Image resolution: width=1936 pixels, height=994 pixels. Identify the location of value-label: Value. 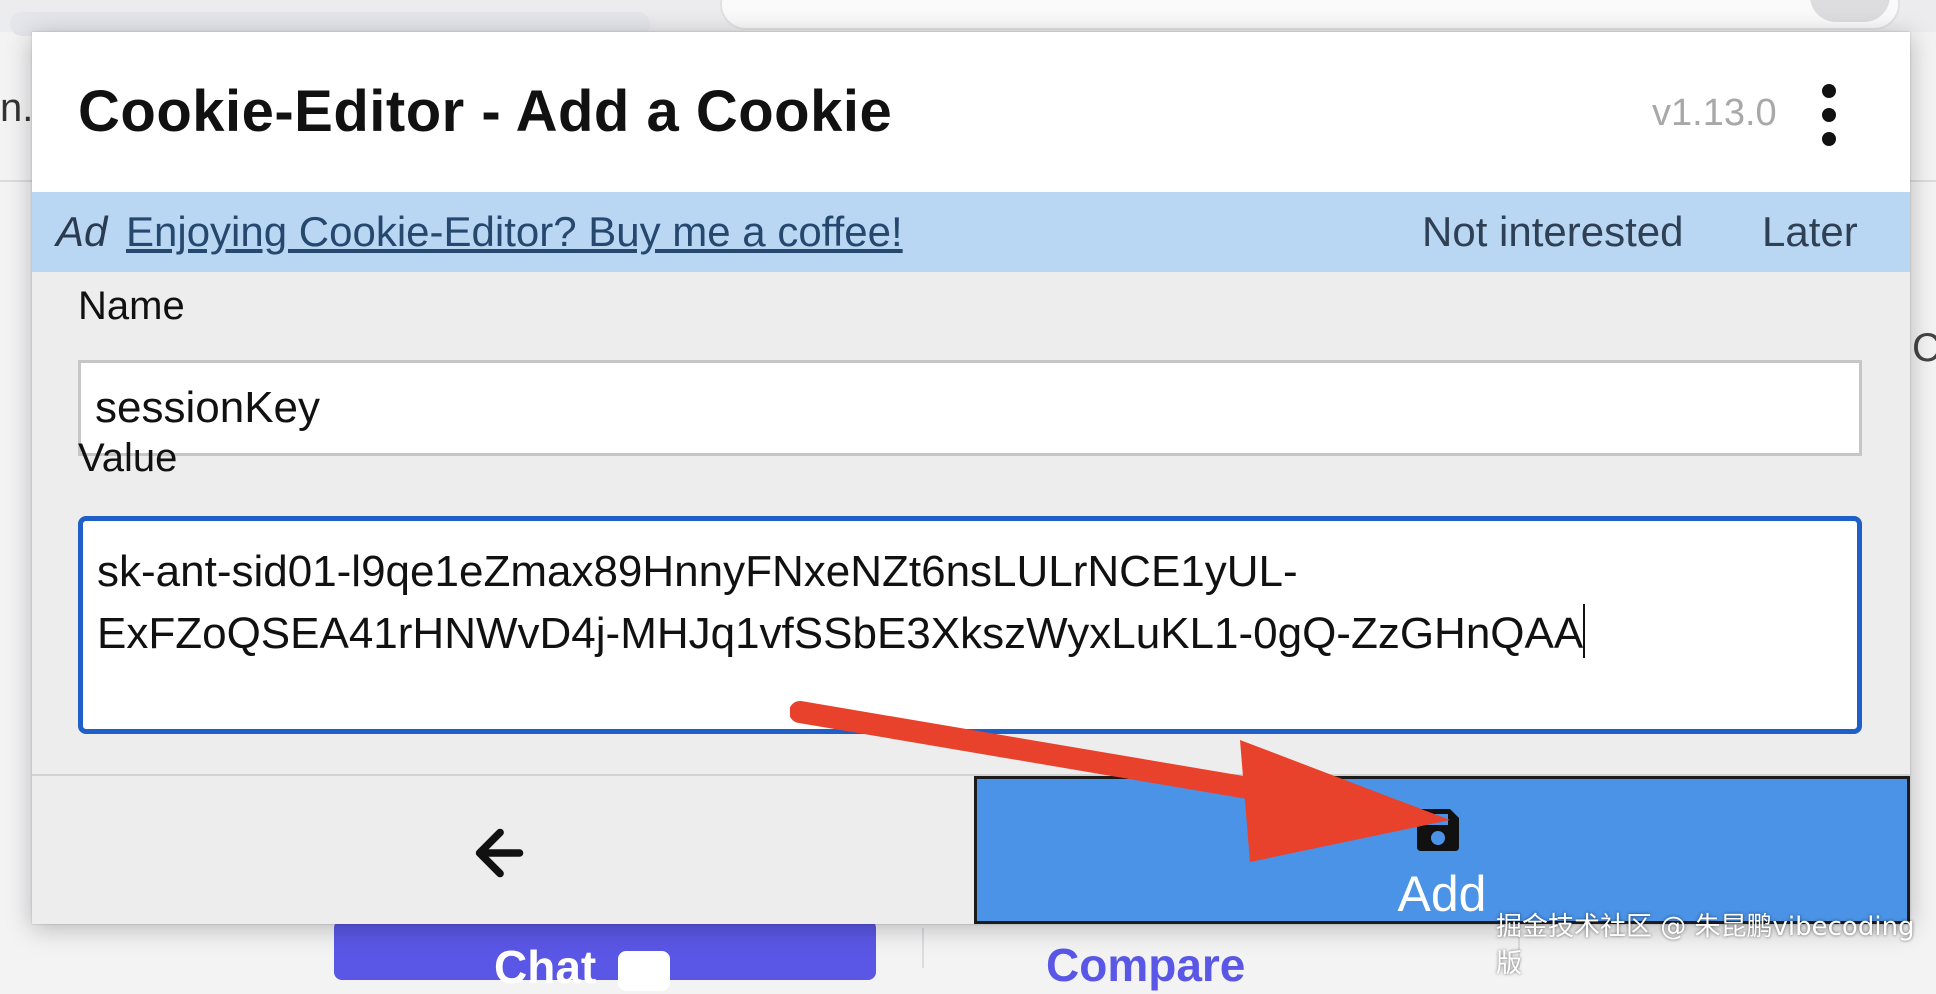
(128, 458).